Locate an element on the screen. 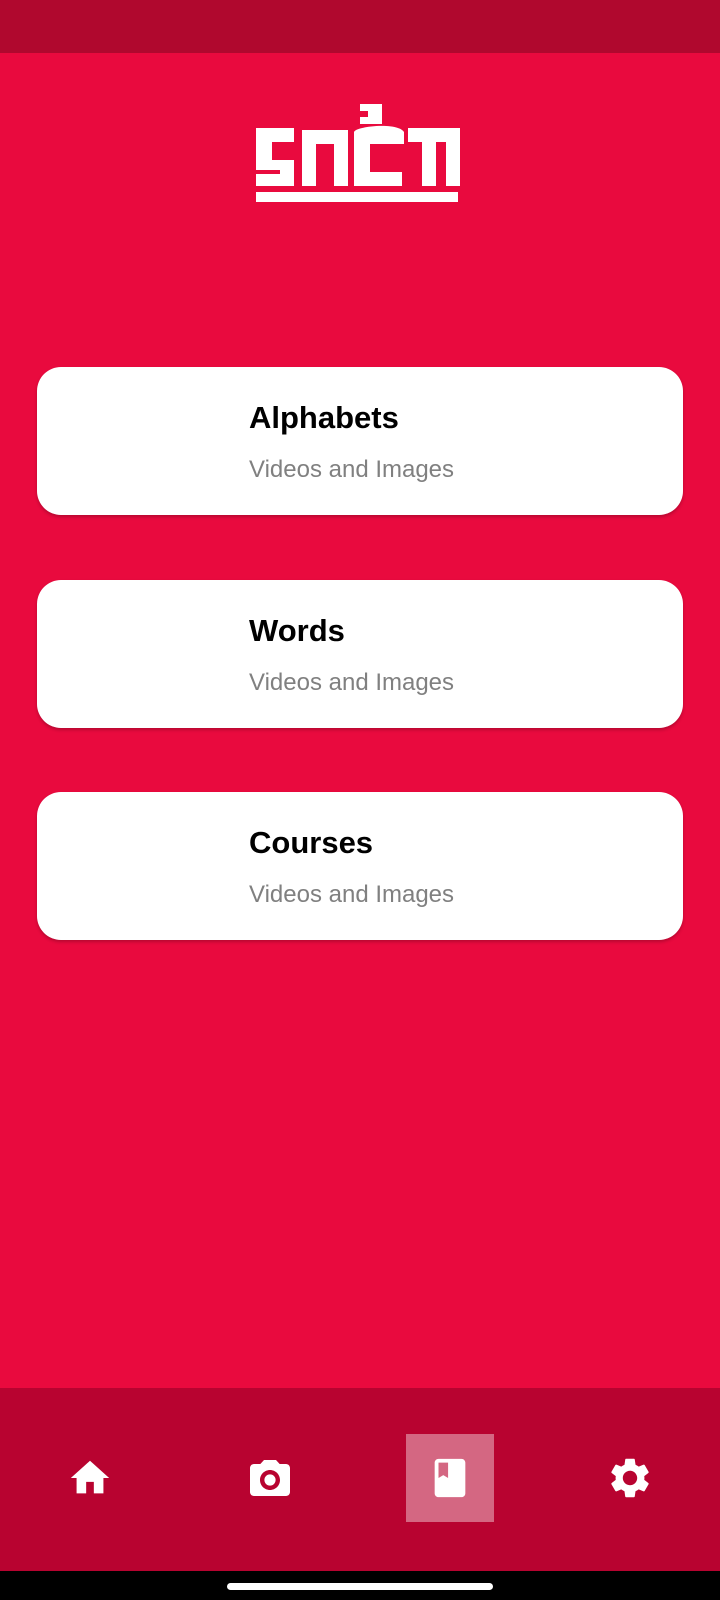  camera-icon is located at coordinates (270, 1478).